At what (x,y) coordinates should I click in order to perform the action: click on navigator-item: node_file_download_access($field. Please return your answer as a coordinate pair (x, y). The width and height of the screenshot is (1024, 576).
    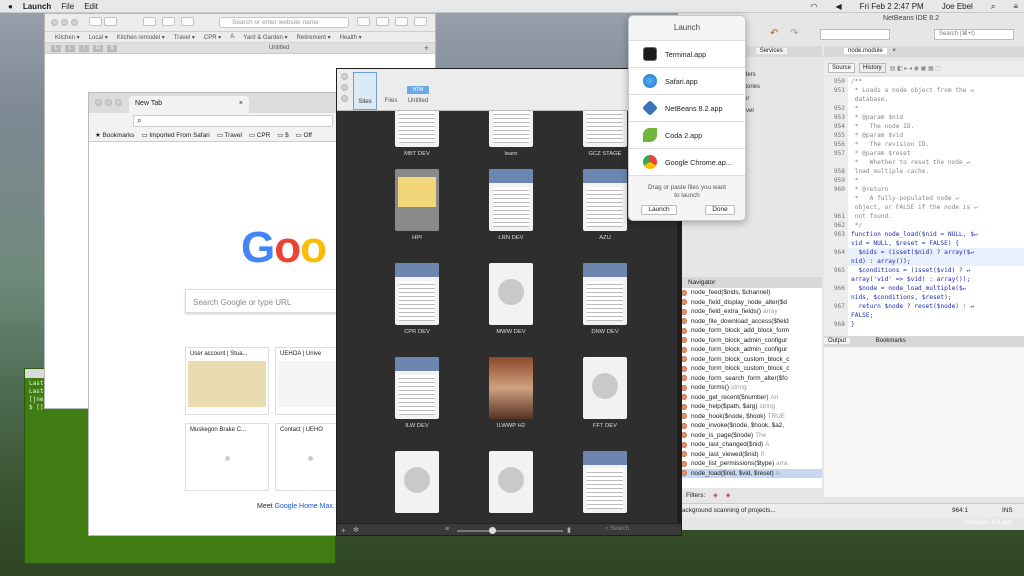
    Looking at the image, I should click on (750, 322).